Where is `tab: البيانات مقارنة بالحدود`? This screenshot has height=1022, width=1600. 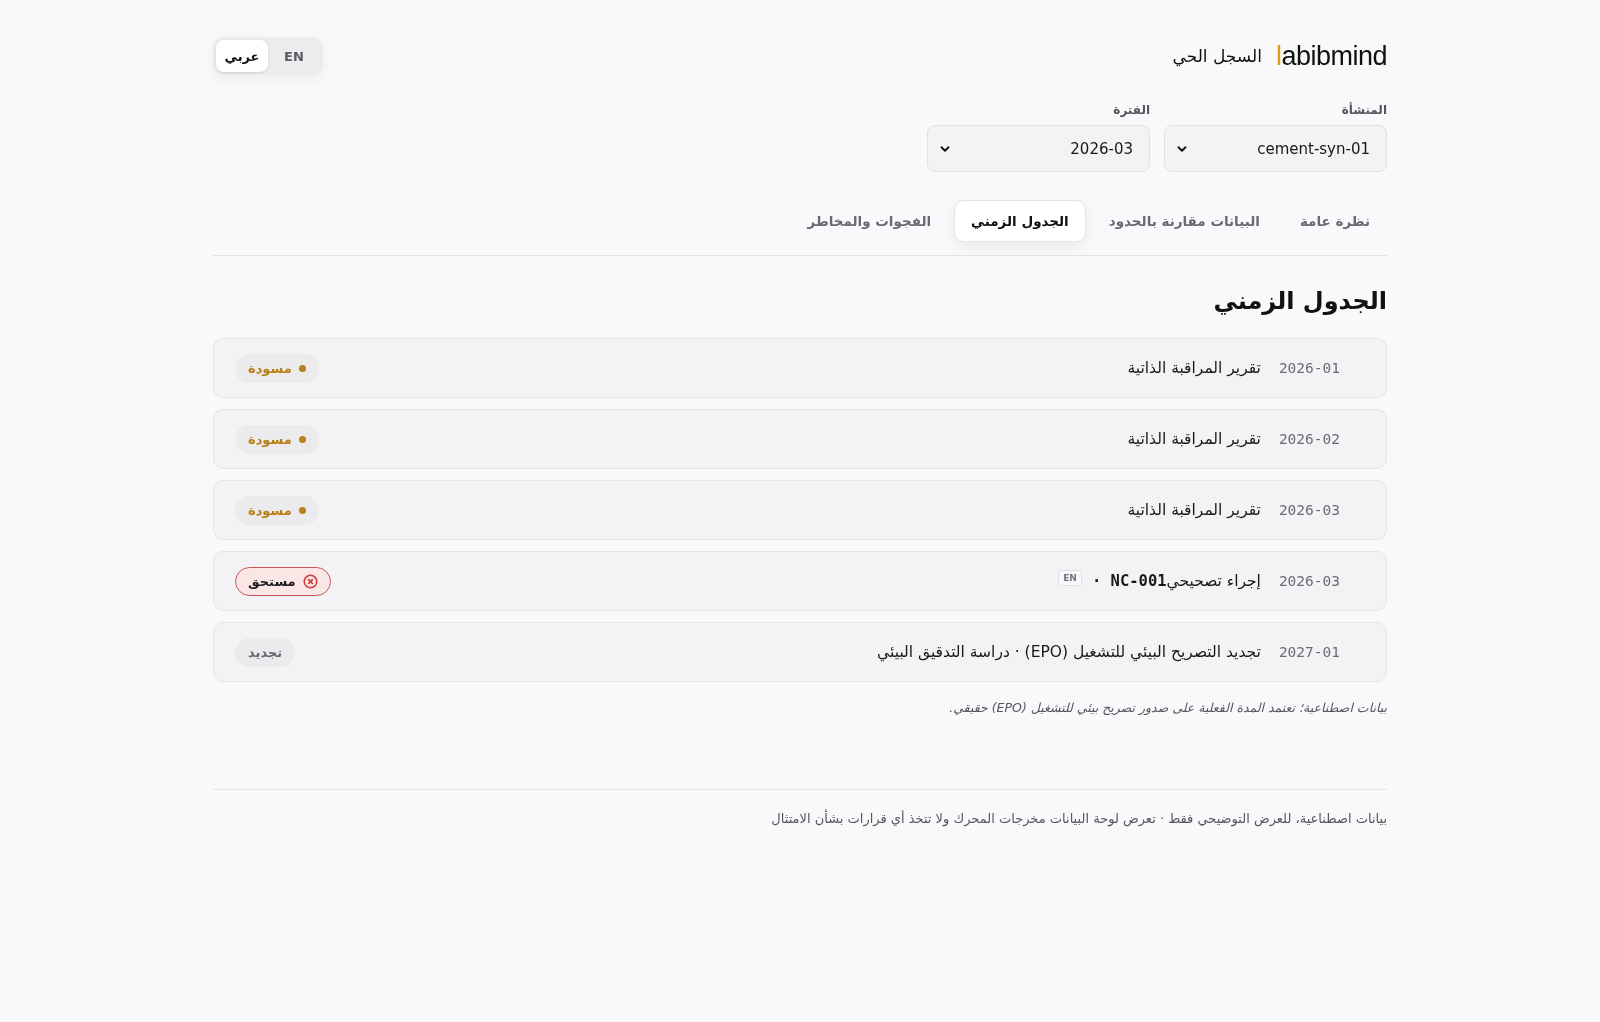
tab: البيانات مقارنة بالحدود is located at coordinates (1184, 221).